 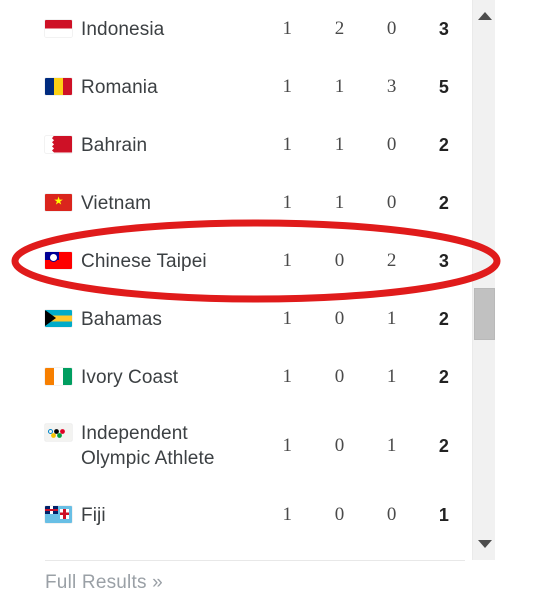 What do you see at coordinates (144, 261) in the screenshot?
I see `country-name: Chinese Taipei` at bounding box center [144, 261].